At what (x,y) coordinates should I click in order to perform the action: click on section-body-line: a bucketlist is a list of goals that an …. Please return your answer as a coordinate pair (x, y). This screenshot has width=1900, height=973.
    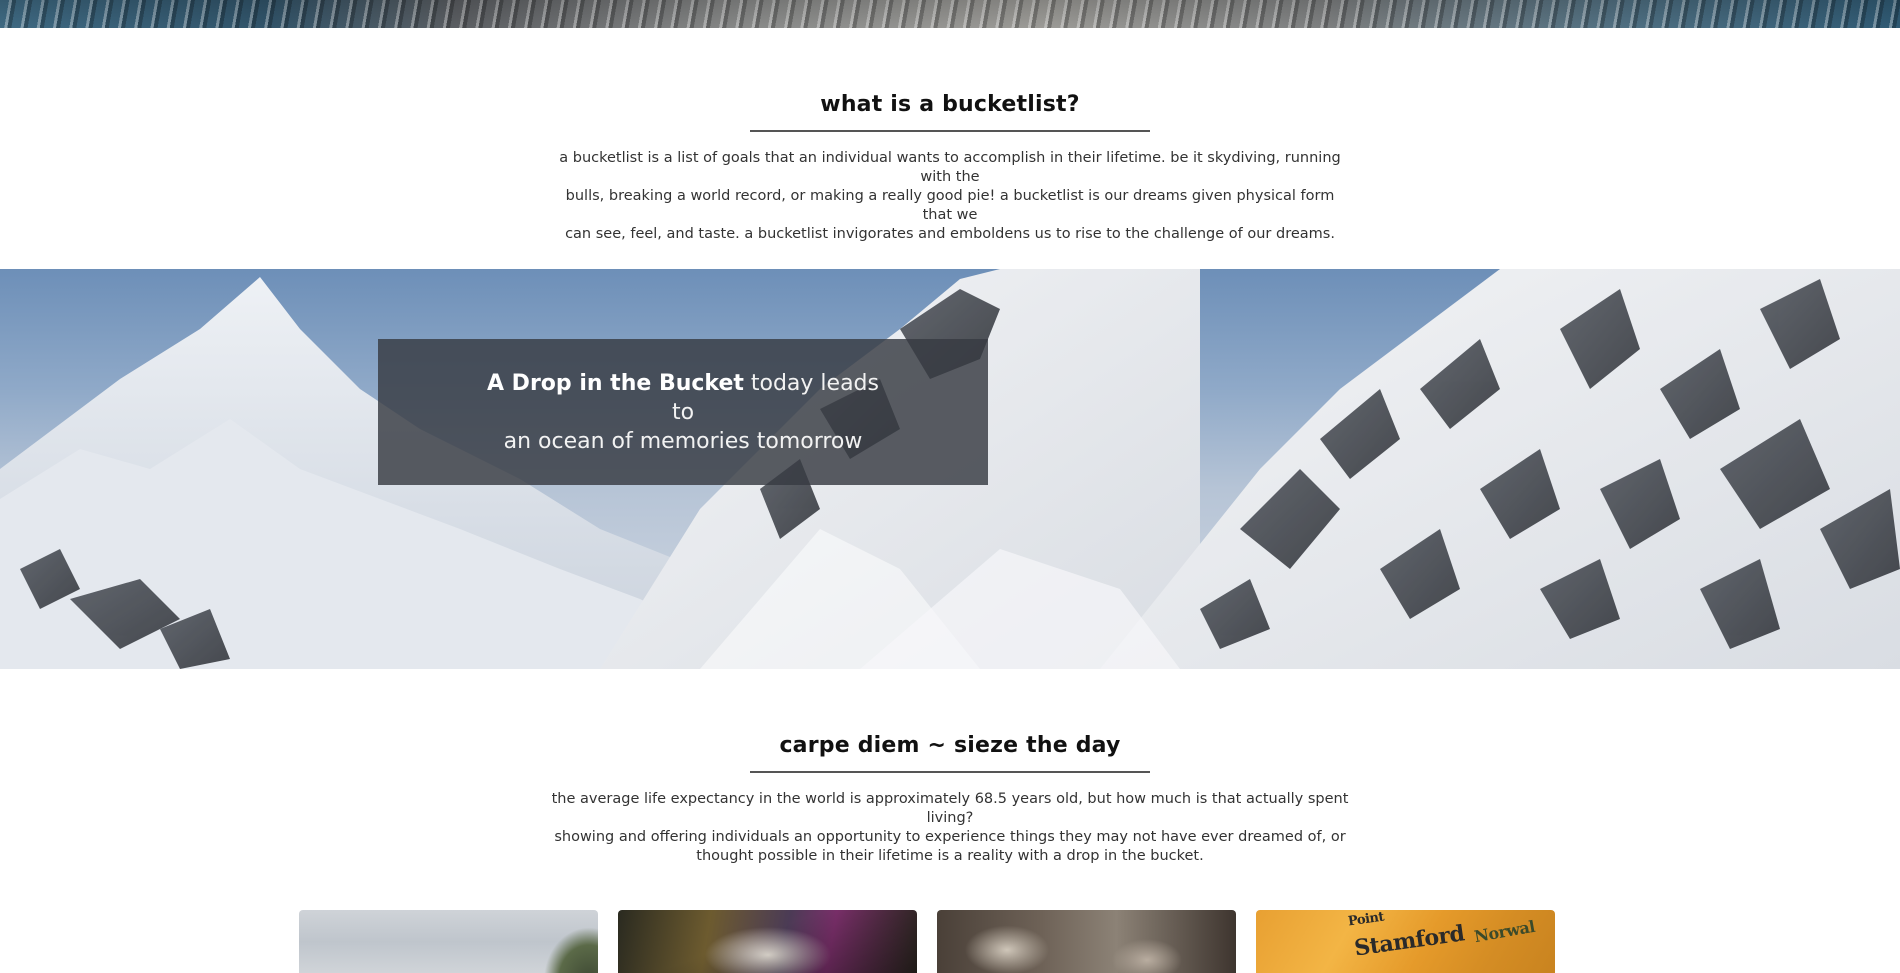
    Looking at the image, I should click on (950, 167).